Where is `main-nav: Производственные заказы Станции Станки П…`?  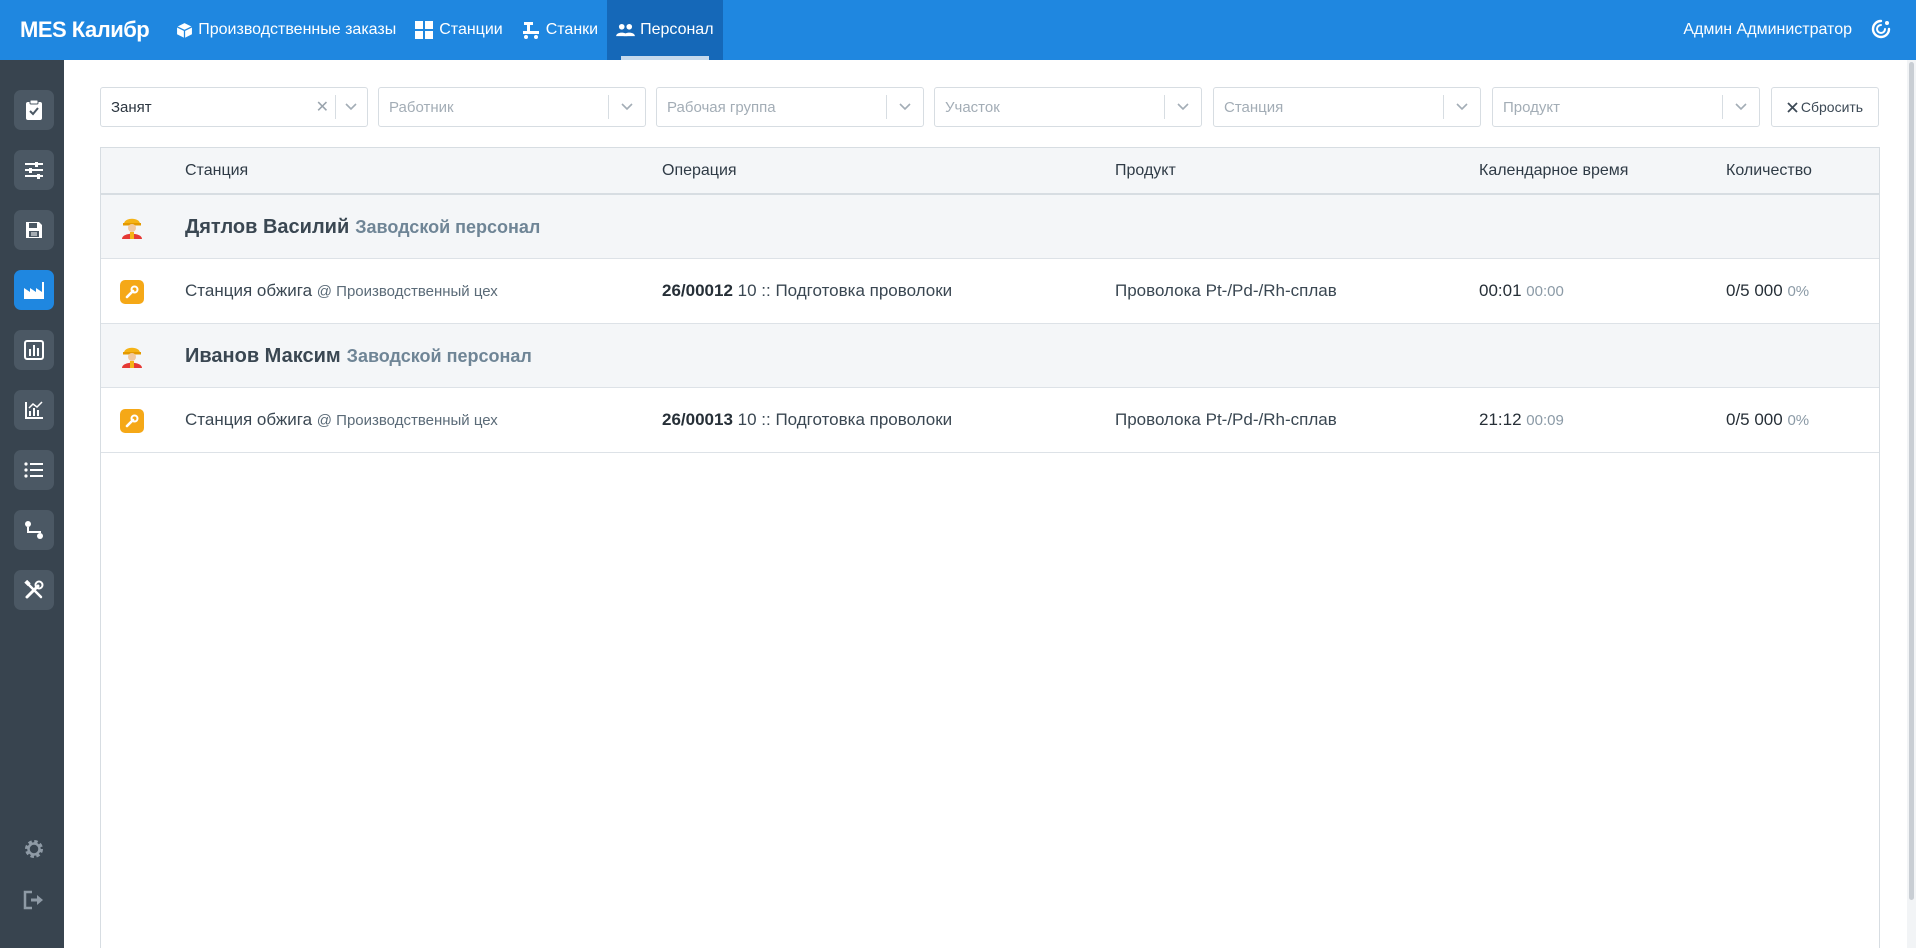
main-nav: Производственные заказы Станции Станки П… is located at coordinates (445, 30).